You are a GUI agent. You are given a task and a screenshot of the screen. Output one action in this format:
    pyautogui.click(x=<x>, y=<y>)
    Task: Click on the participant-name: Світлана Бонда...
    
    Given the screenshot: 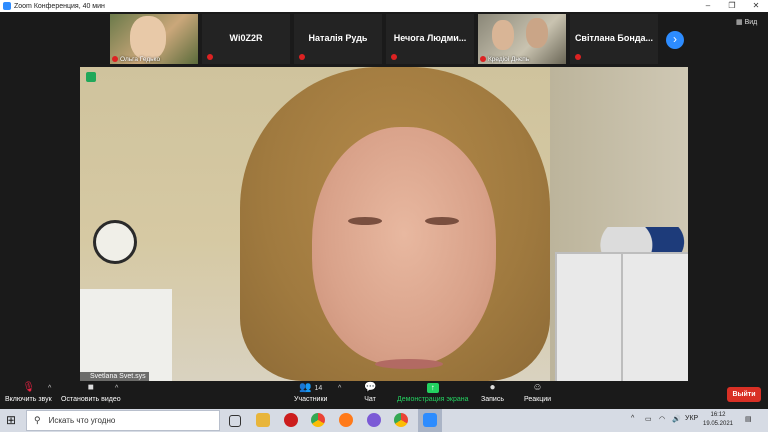 What is the action you would take?
    pyautogui.click(x=614, y=38)
    